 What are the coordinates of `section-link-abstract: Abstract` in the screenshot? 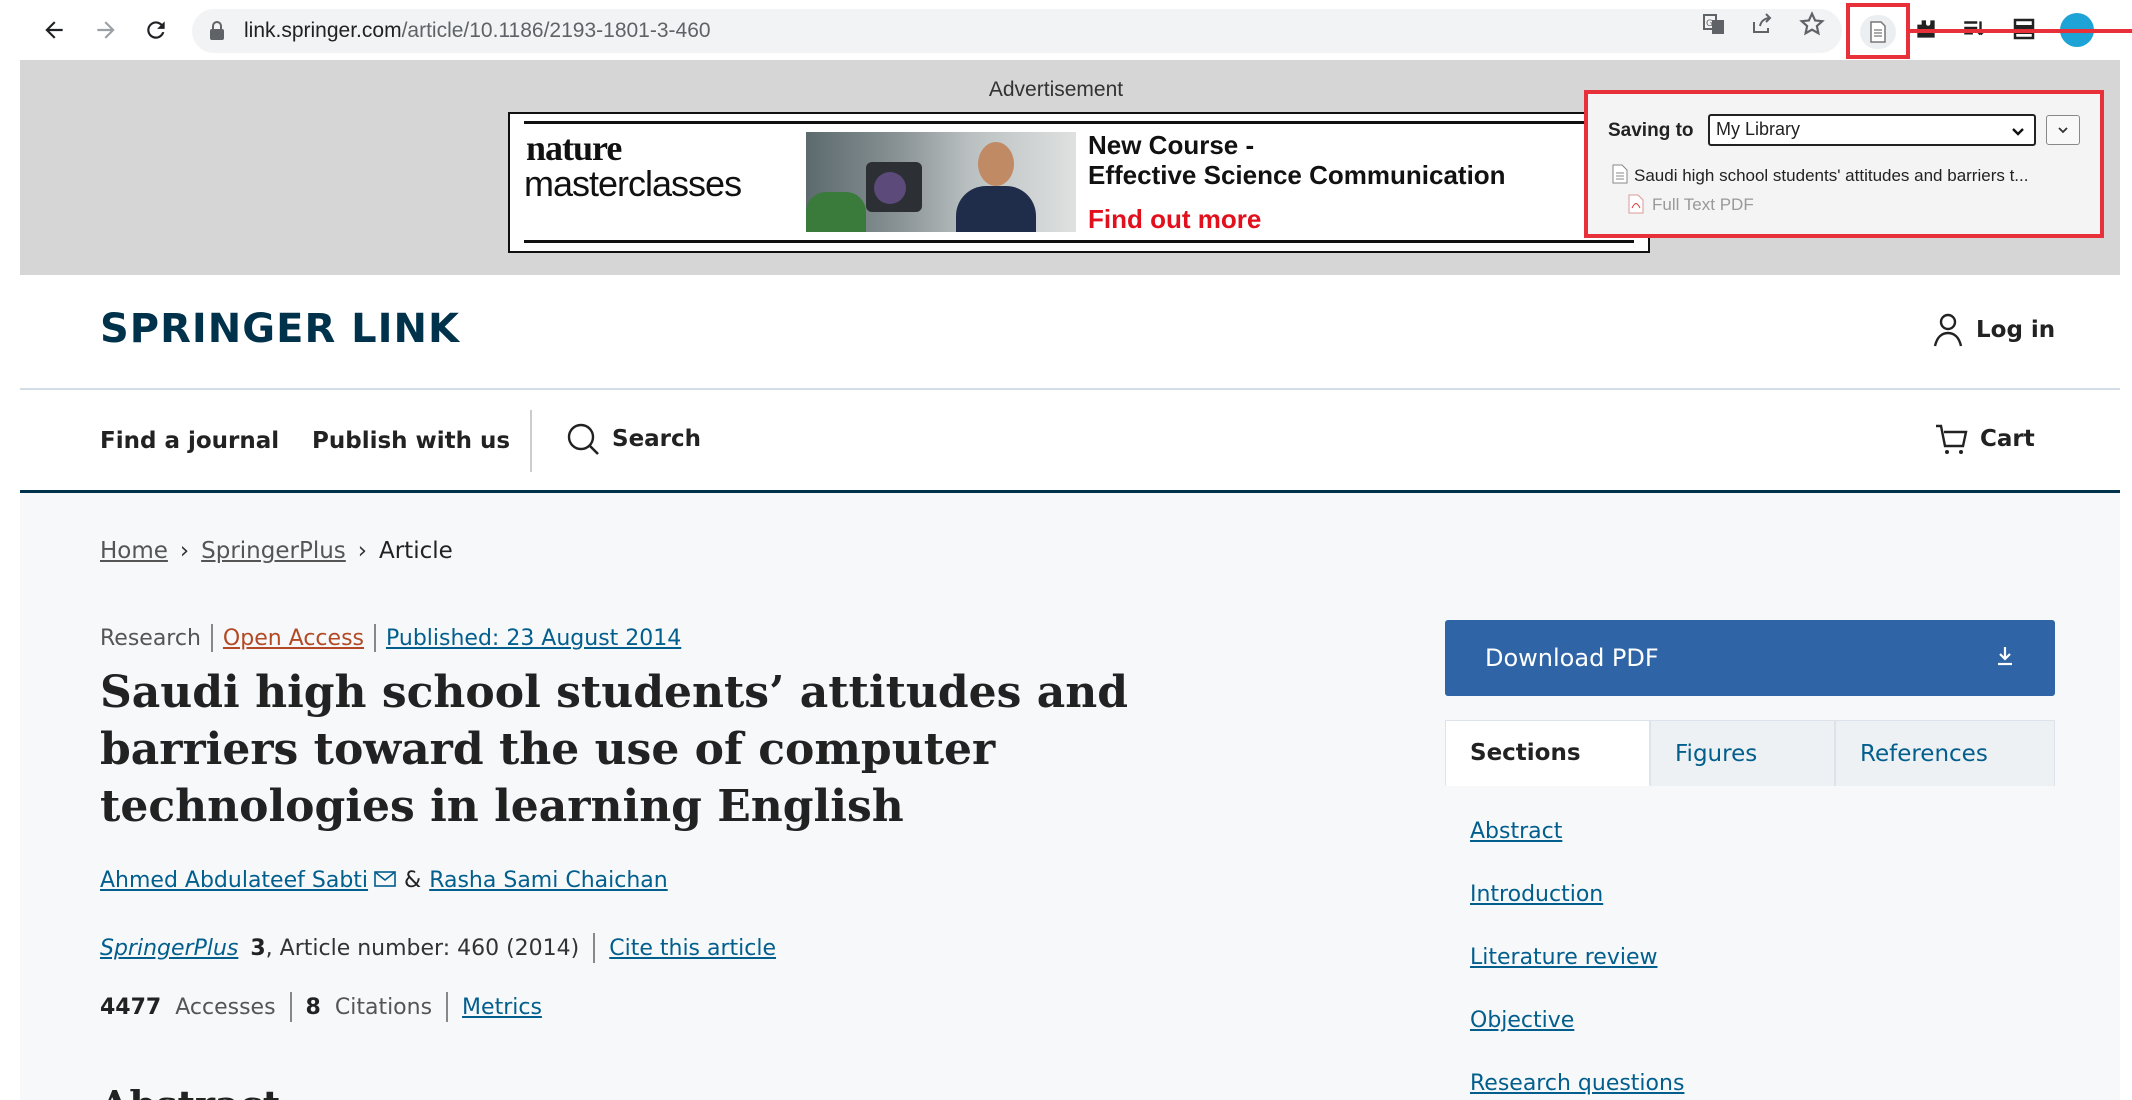 It's located at (1577, 843).